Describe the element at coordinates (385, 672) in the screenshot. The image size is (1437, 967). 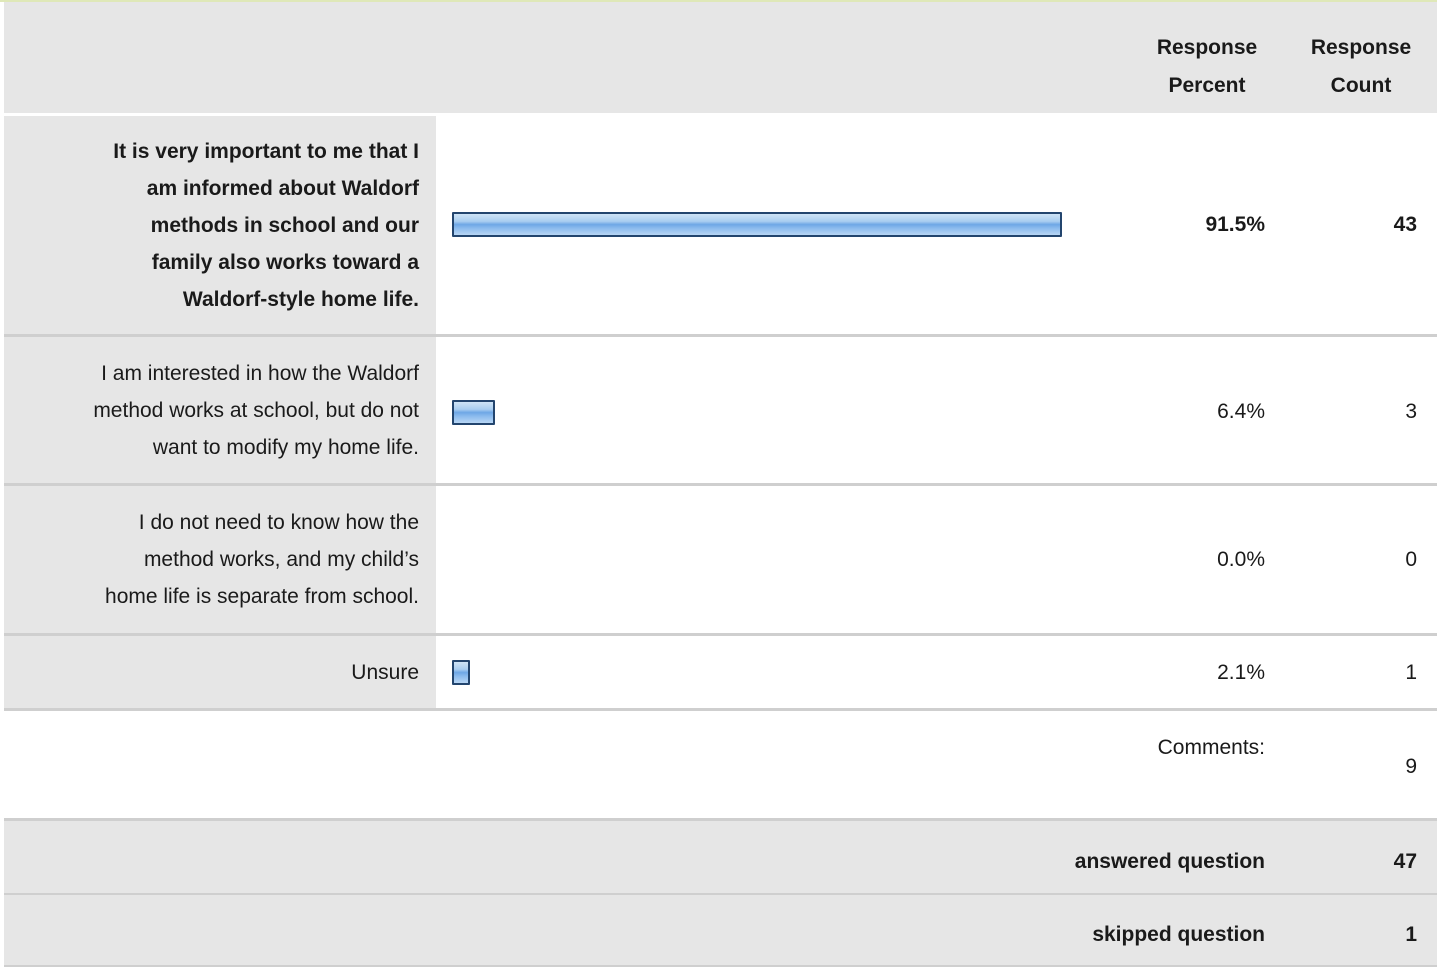
I see `answer-label-line: Unsure` at that location.